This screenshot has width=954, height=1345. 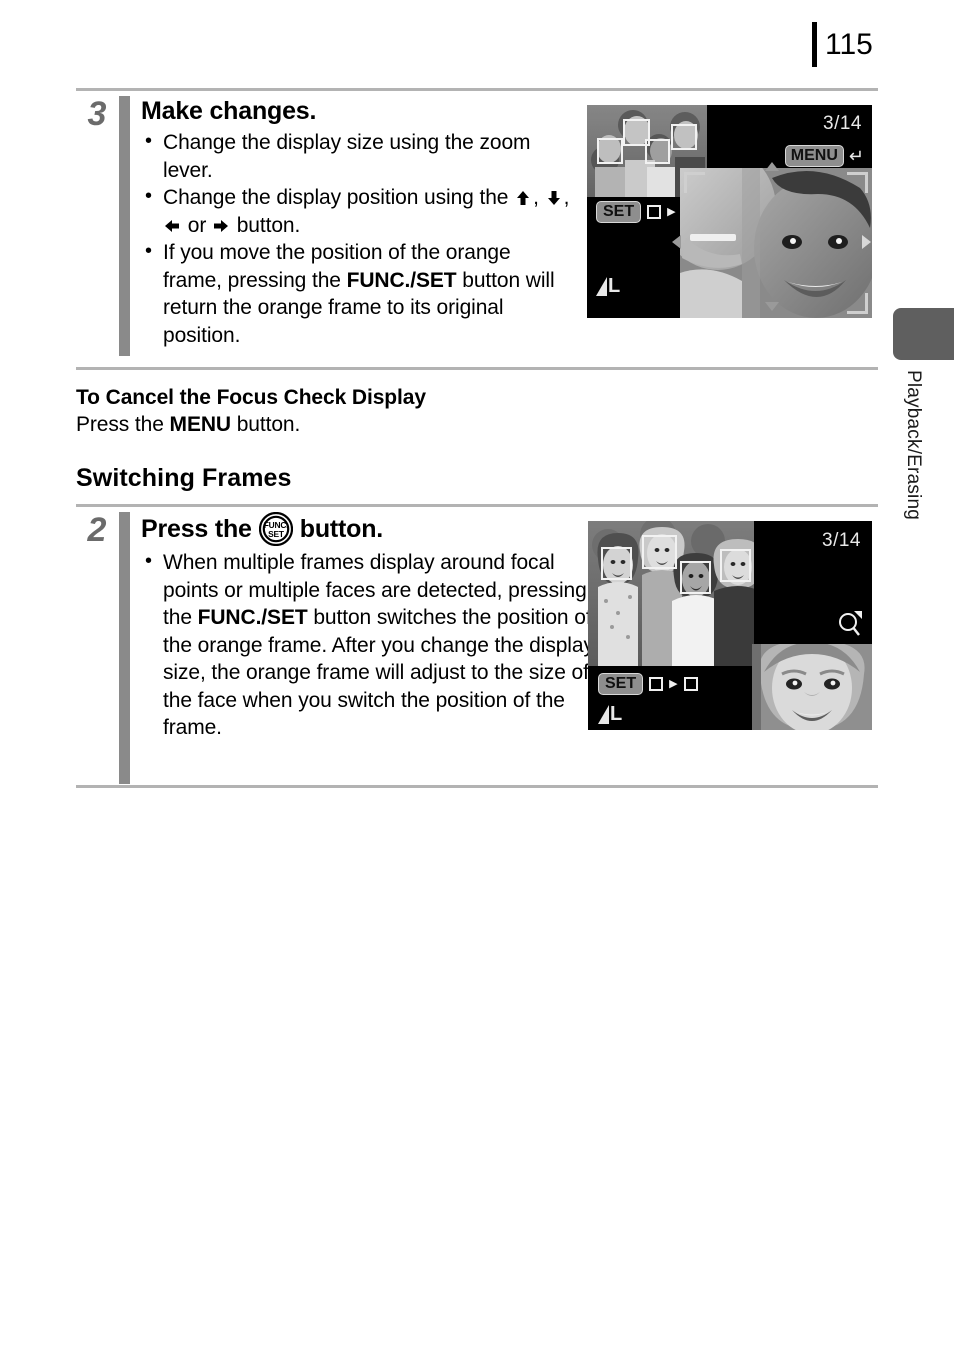 I want to click on camera-lcd-focus-check: 3/14 MENU ↵ SET ▶ L, so click(x=729, y=211).